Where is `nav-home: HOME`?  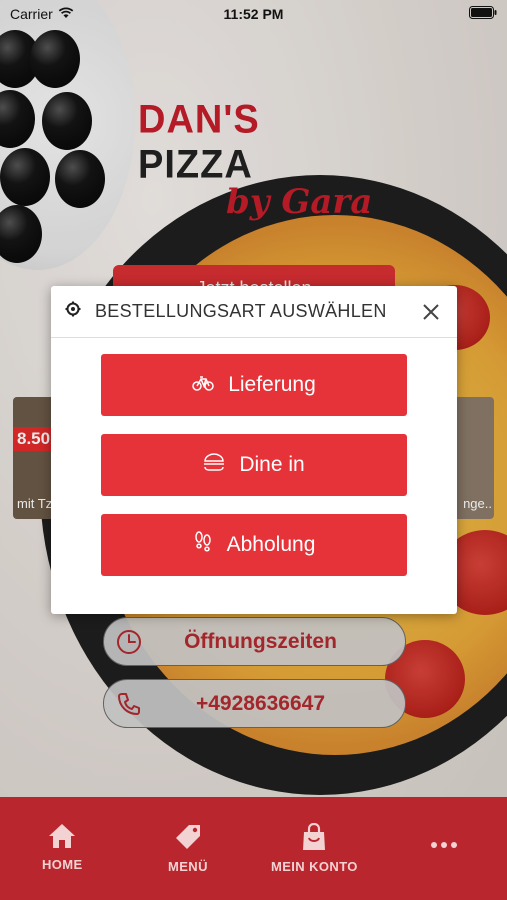 nav-home: HOME is located at coordinates (62, 847).